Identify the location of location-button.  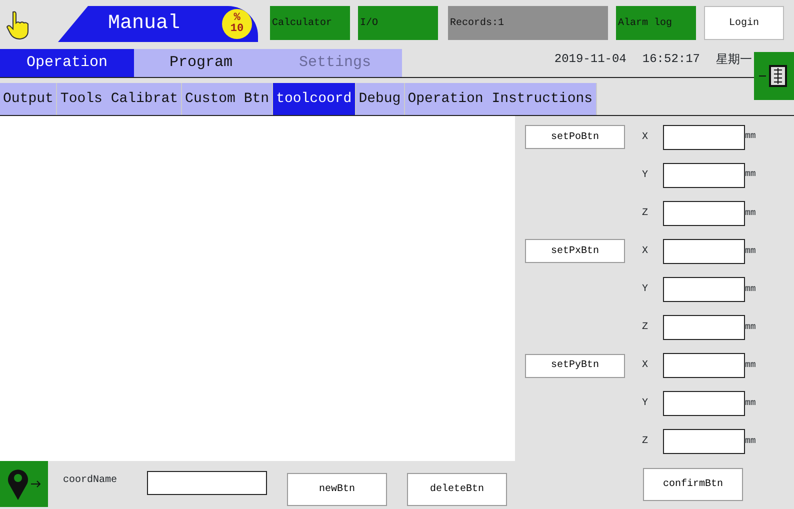
(24, 484).